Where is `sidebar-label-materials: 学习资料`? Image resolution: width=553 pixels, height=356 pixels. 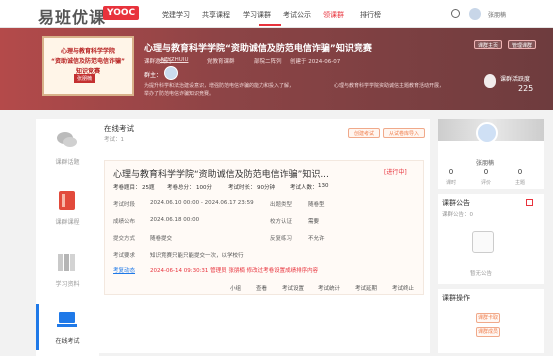 sidebar-label-materials: 学习资料 is located at coordinates (67, 284).